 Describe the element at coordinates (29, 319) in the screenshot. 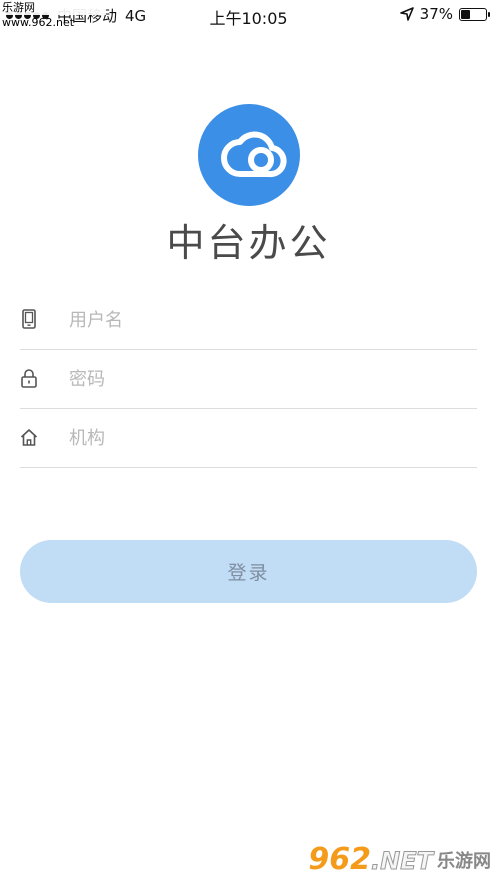

I see `phone-icon` at that location.